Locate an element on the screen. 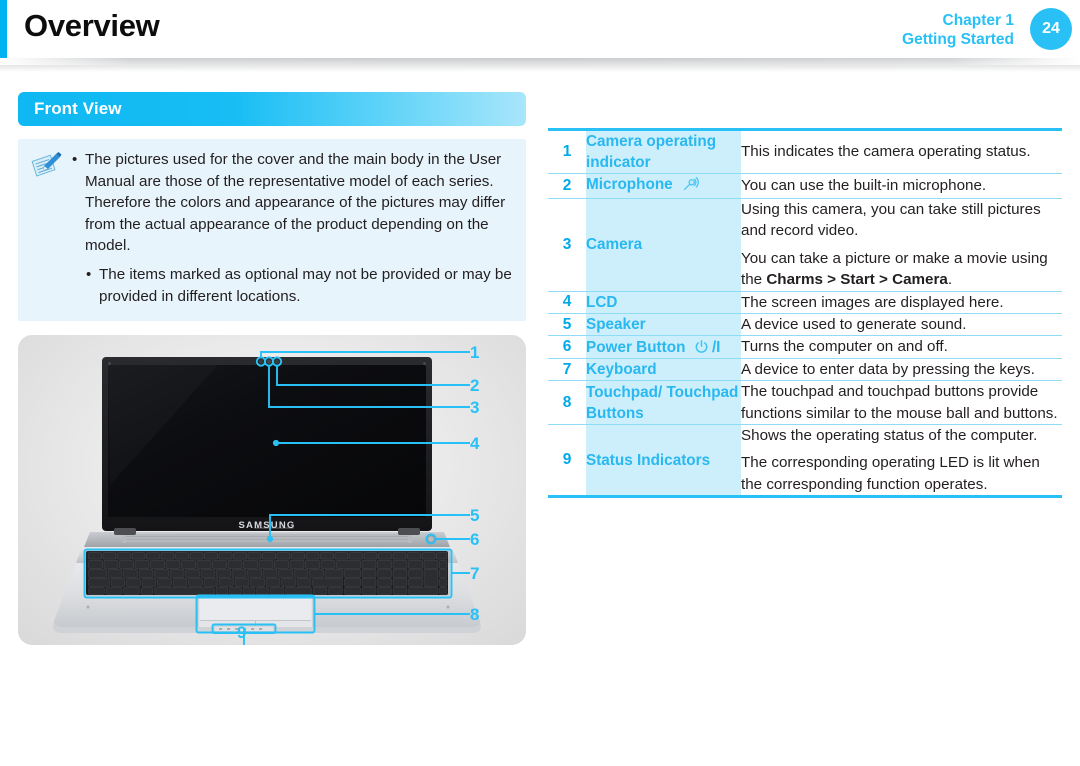  row-number: 9 is located at coordinates (567, 460).